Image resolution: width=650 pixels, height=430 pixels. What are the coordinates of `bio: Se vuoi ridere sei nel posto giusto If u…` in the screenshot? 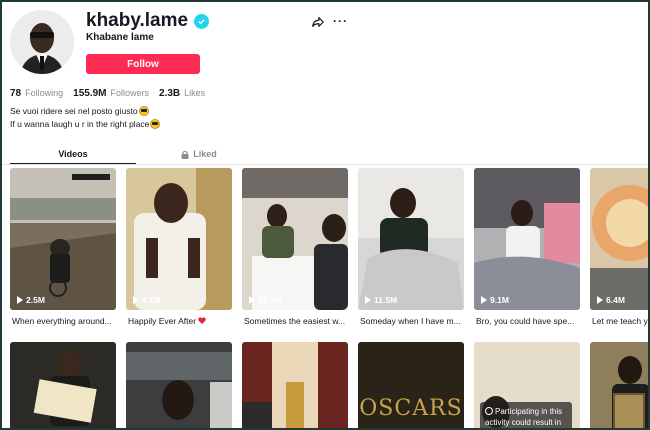 It's located at (85, 118).